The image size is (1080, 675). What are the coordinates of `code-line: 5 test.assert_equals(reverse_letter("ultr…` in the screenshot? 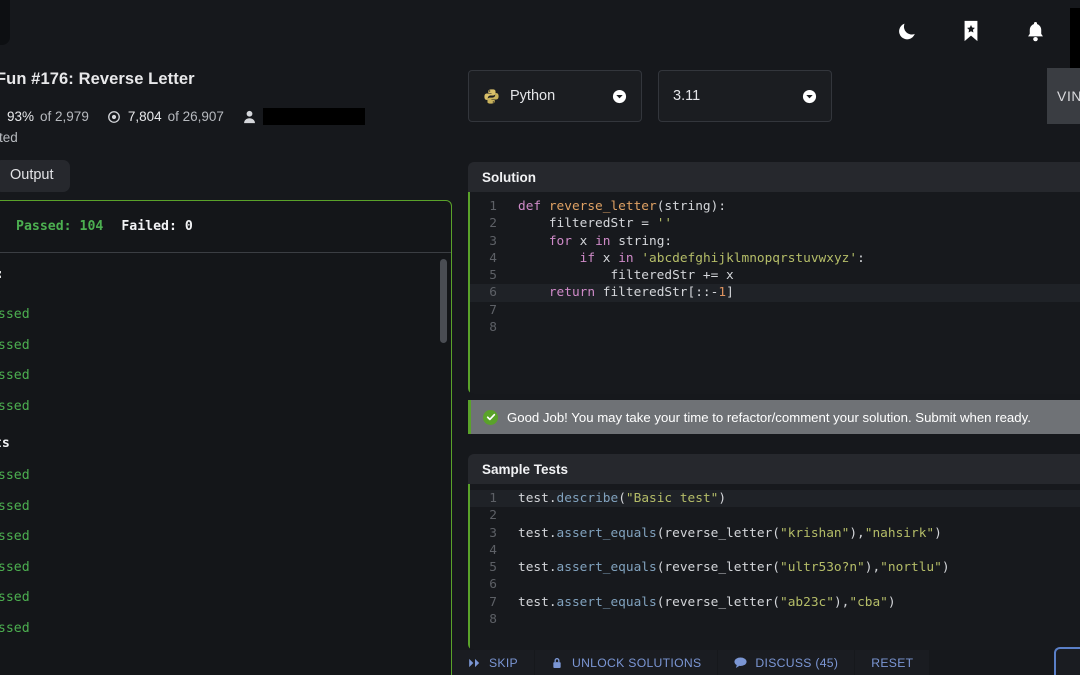 It's located at (775, 567).